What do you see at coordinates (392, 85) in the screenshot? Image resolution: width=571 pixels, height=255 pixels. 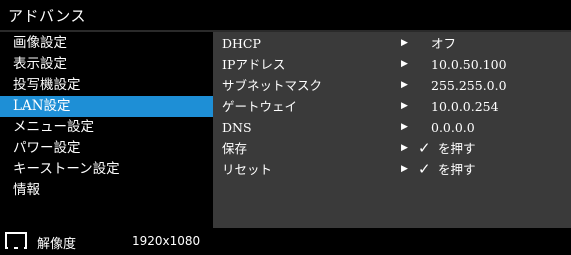 I see `setting-row-subnet-mask: サブネットマスク ▶ 255.255.0.0` at bounding box center [392, 85].